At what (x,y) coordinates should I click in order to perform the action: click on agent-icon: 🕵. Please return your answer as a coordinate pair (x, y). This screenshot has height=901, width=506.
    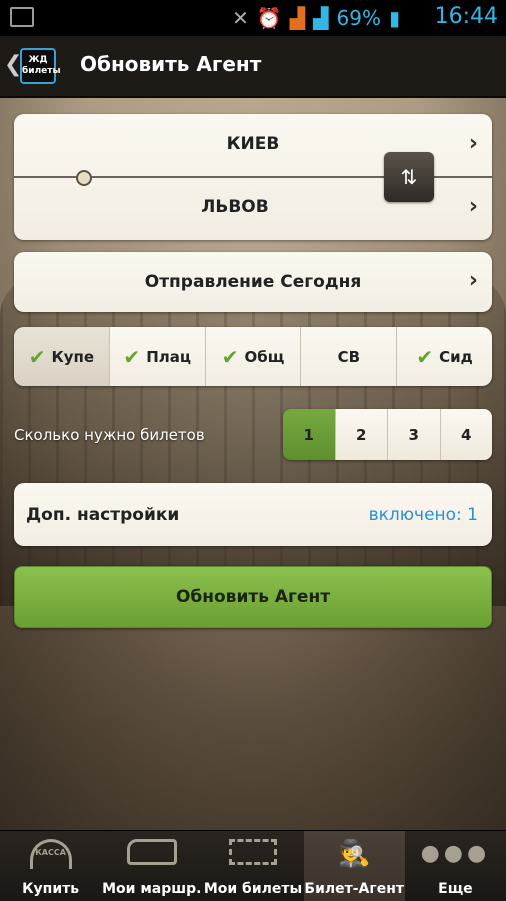
    Looking at the image, I should click on (354, 854).